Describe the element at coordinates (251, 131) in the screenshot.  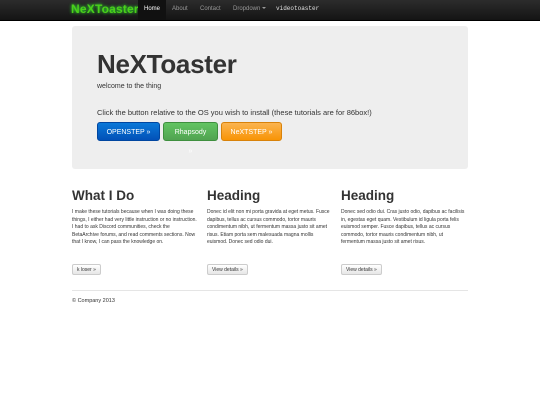
I see `nextstep-button: NeXTSTEP »` at that location.